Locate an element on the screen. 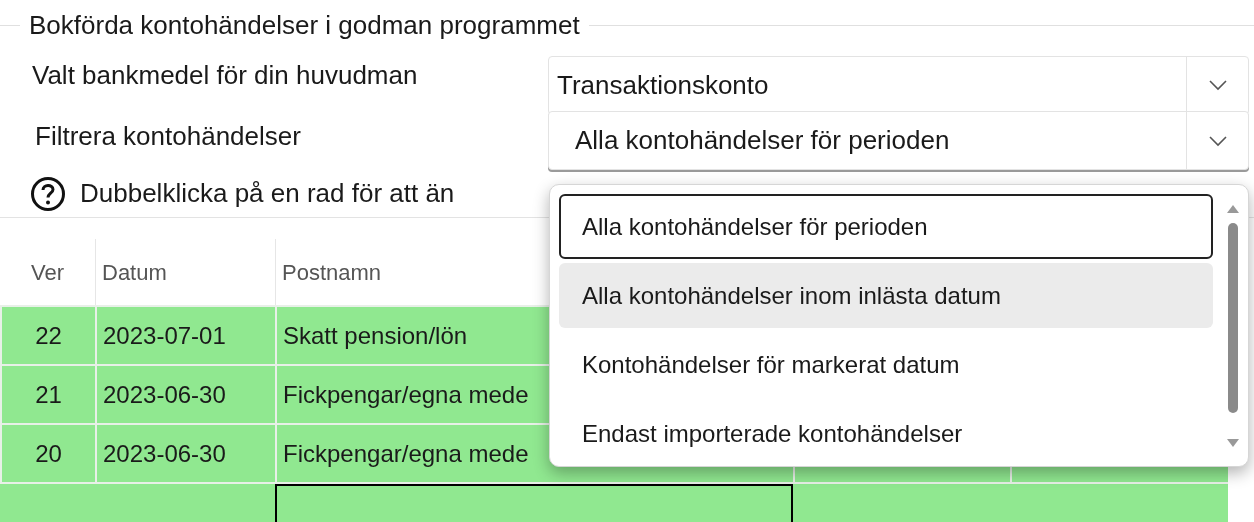 The height and width of the screenshot is (522, 1254). help-text: Dubbelklicka på en rad för att än is located at coordinates (267, 194).